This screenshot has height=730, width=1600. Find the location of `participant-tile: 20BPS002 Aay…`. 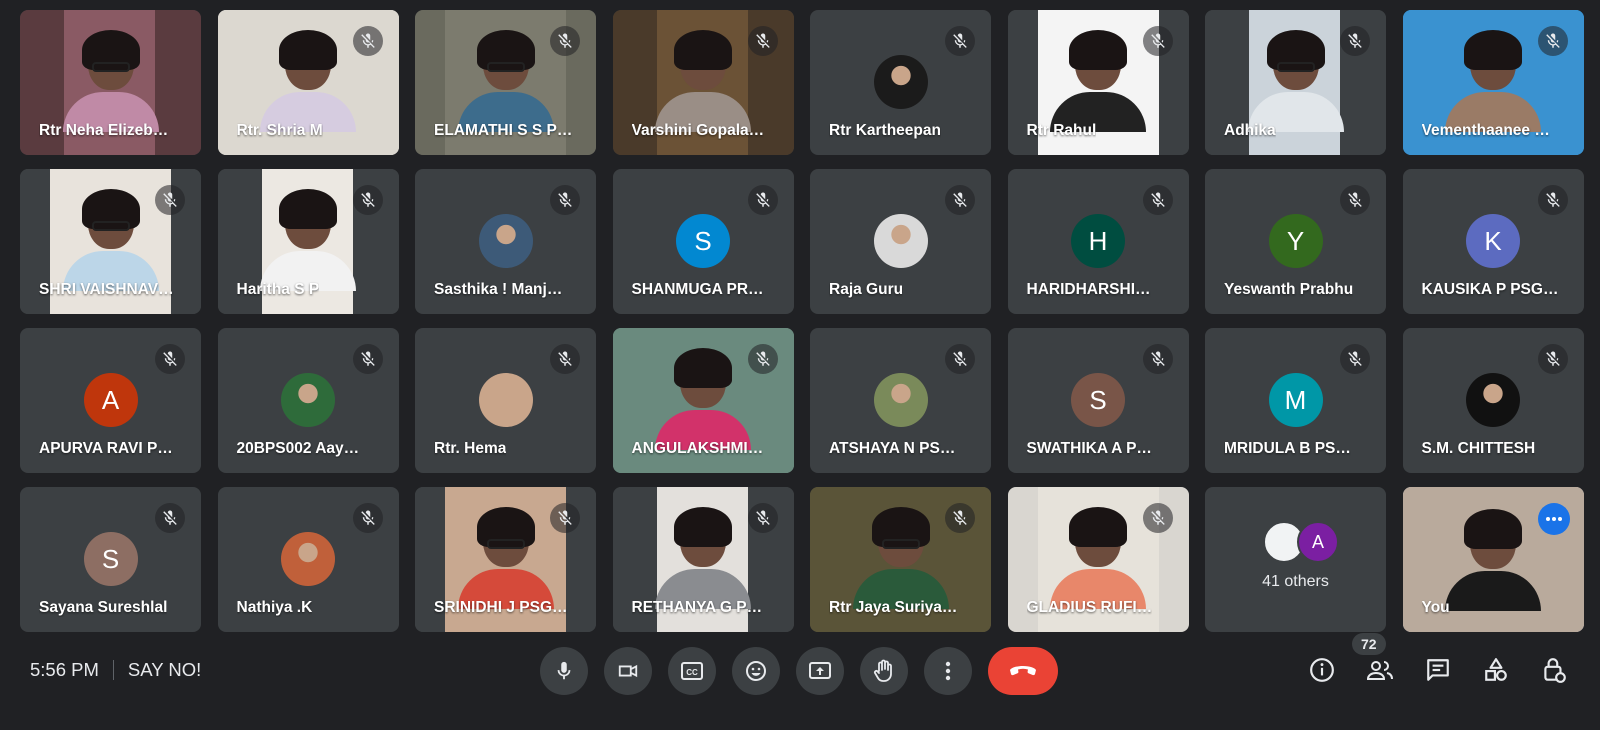

participant-tile: 20BPS002 Aay… is located at coordinates (308, 400).